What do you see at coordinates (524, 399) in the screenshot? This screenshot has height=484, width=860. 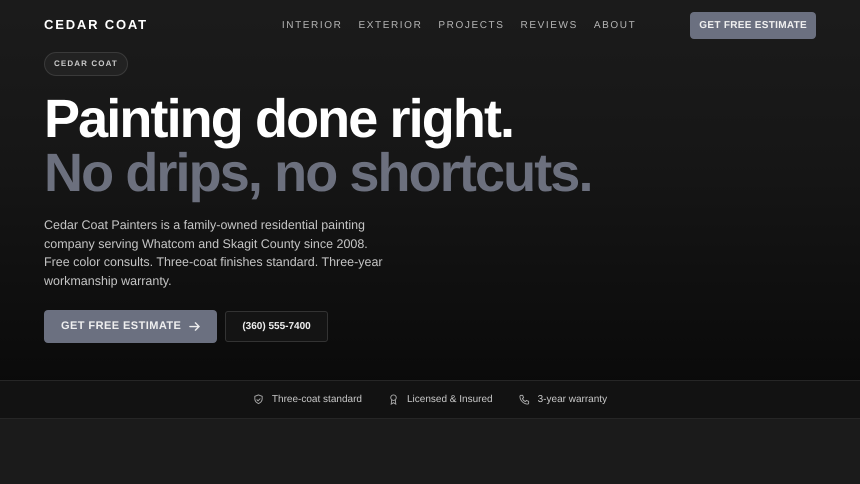 I see `phone-icon` at bounding box center [524, 399].